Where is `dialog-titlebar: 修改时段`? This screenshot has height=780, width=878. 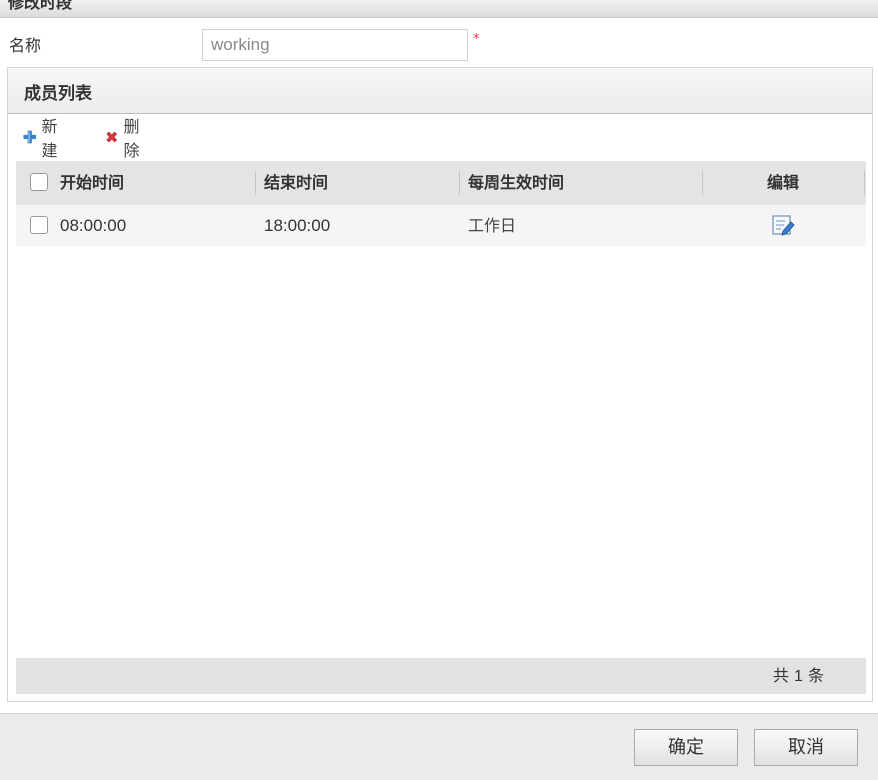 dialog-titlebar: 修改时段 is located at coordinates (439, 9).